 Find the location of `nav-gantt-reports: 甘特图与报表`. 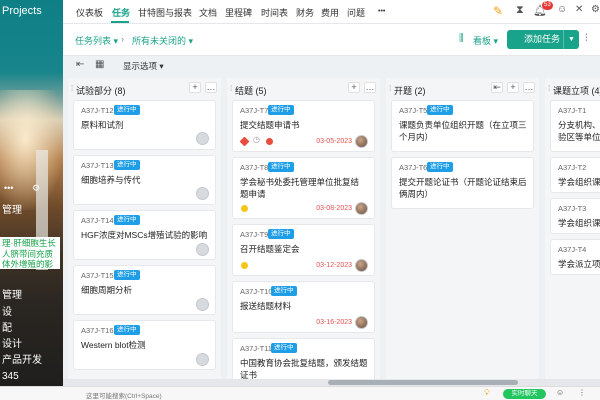

nav-gantt-reports: 甘特图与报表 is located at coordinates (165, 12).